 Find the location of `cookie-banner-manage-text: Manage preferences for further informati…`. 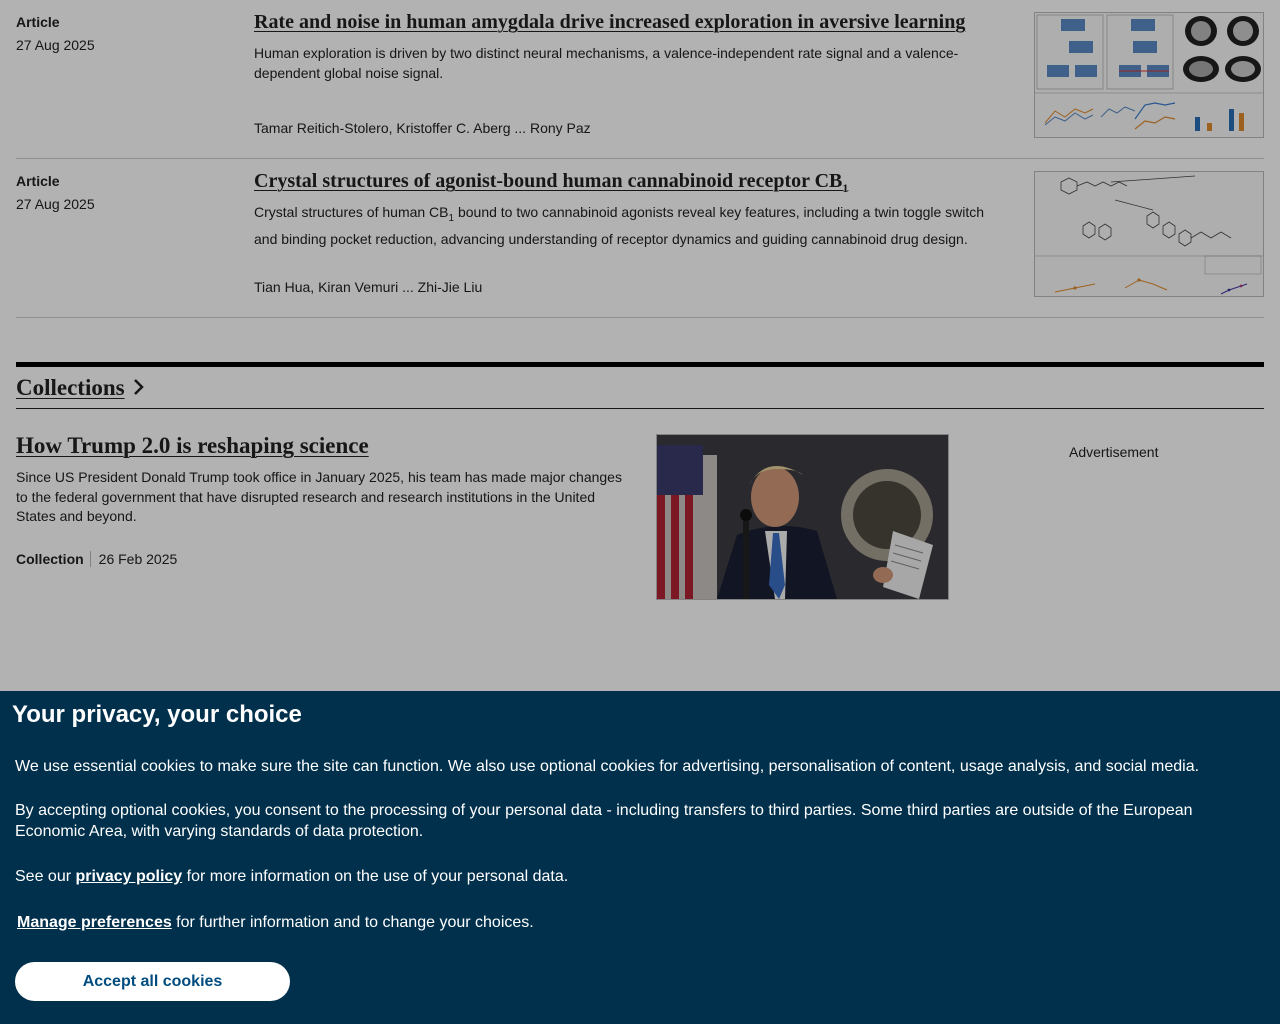

cookie-banner-manage-text: Manage preferences for further informati… is located at coordinates (630, 922).